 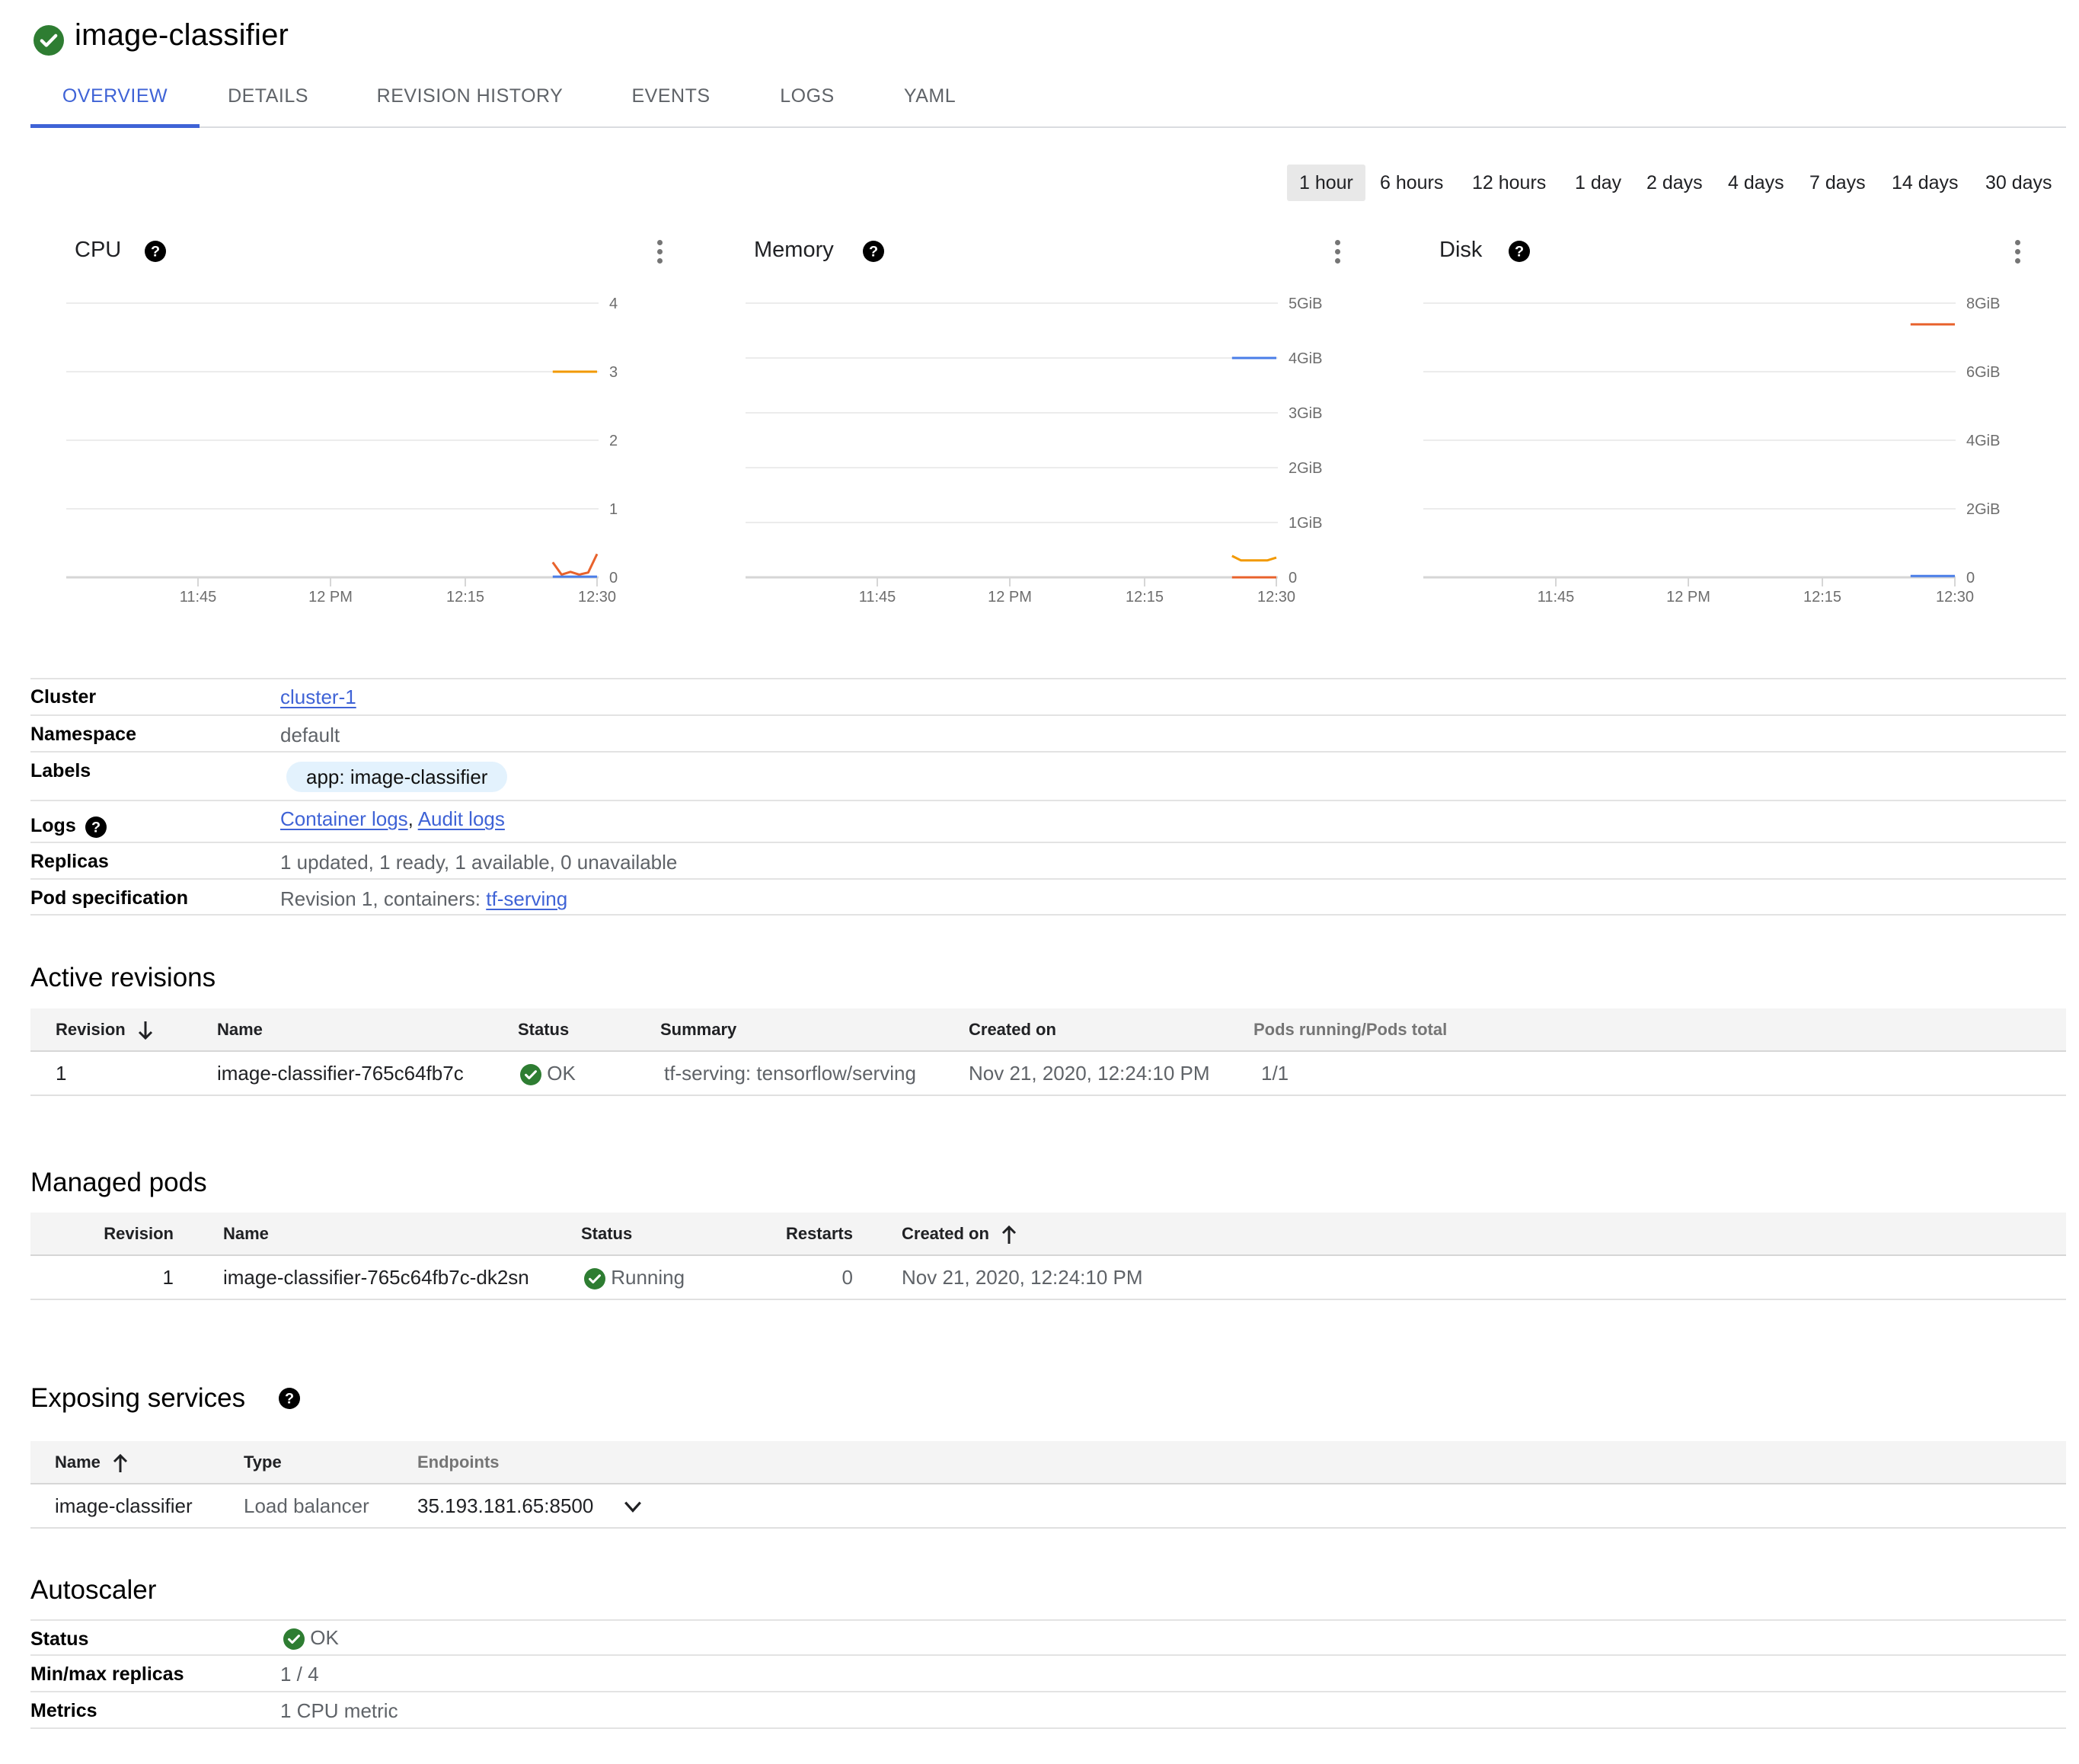 What do you see at coordinates (847, 1277) in the screenshot?
I see `restarts-cell: 0` at bounding box center [847, 1277].